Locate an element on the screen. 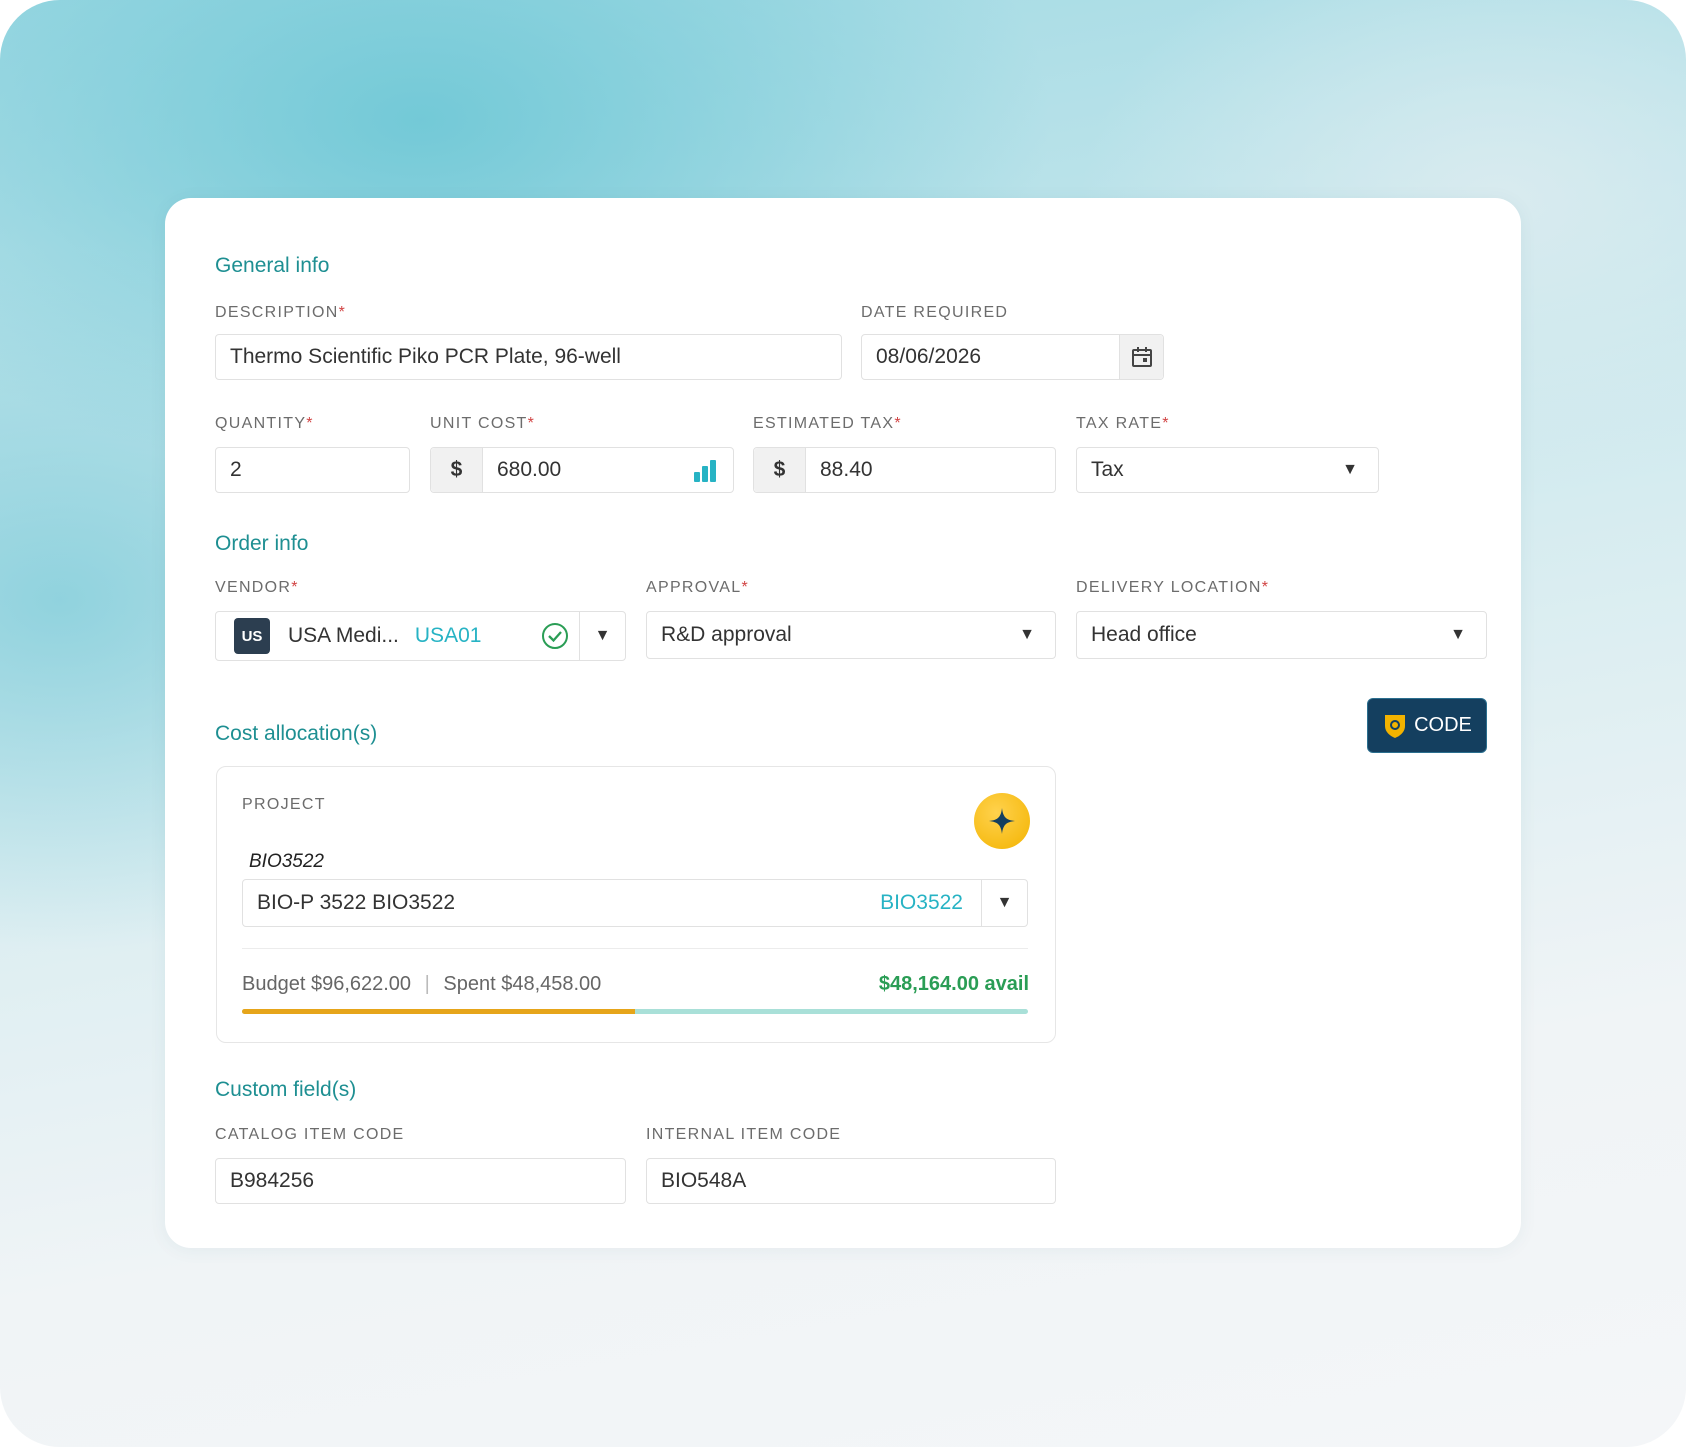  budget-progress-fill is located at coordinates (438, 1011).